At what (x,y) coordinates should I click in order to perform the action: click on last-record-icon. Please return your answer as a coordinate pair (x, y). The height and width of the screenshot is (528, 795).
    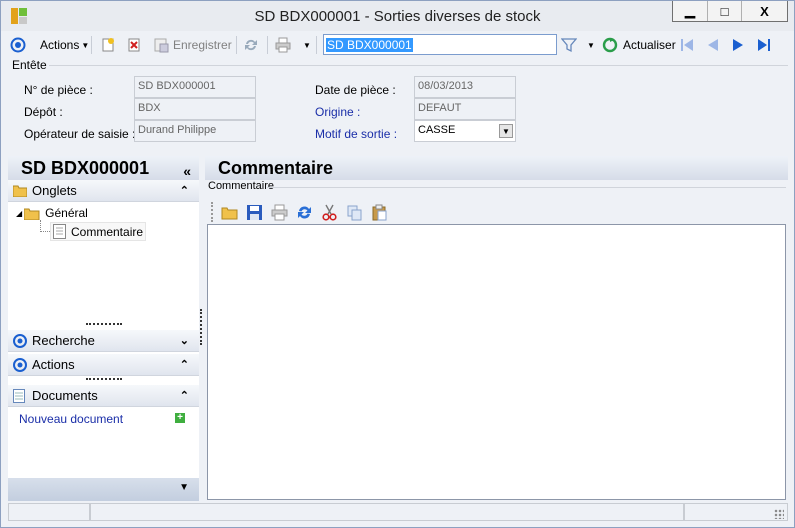
    Looking at the image, I should click on (764, 45).